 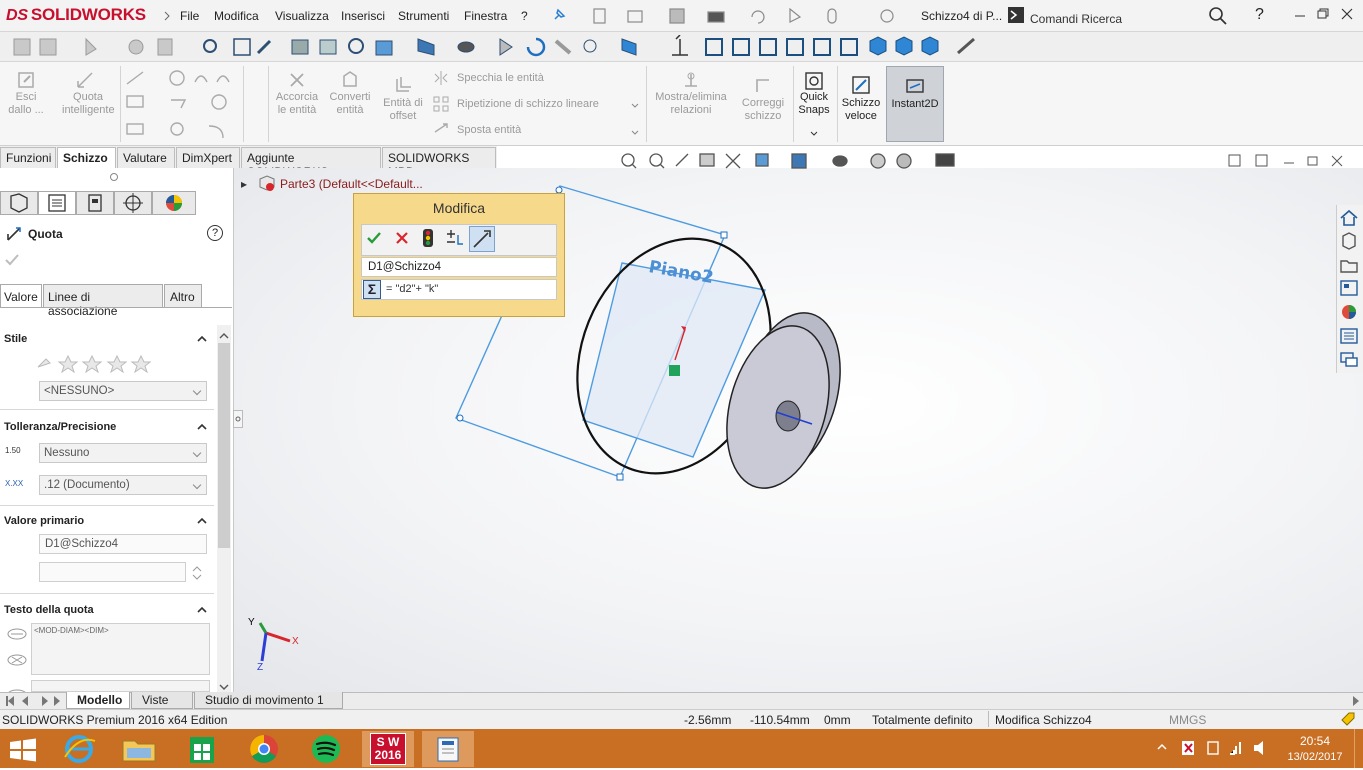 I want to click on propertymanager-tab, so click(x=57, y=203).